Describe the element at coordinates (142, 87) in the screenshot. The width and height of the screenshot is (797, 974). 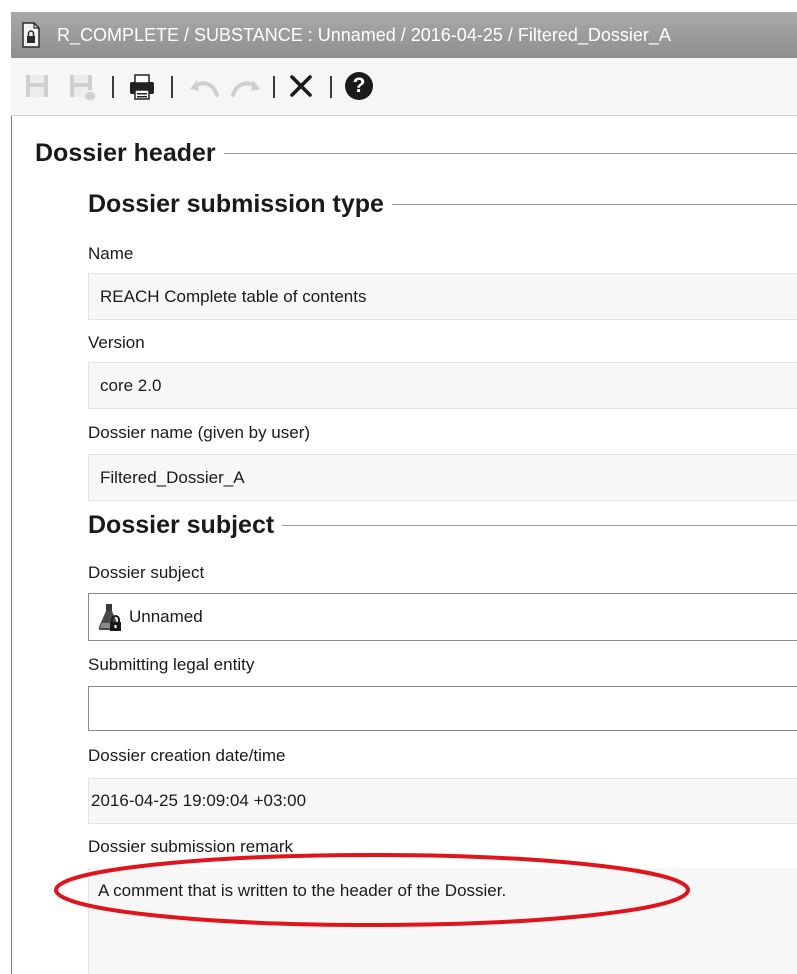
I see `print-icon` at that location.